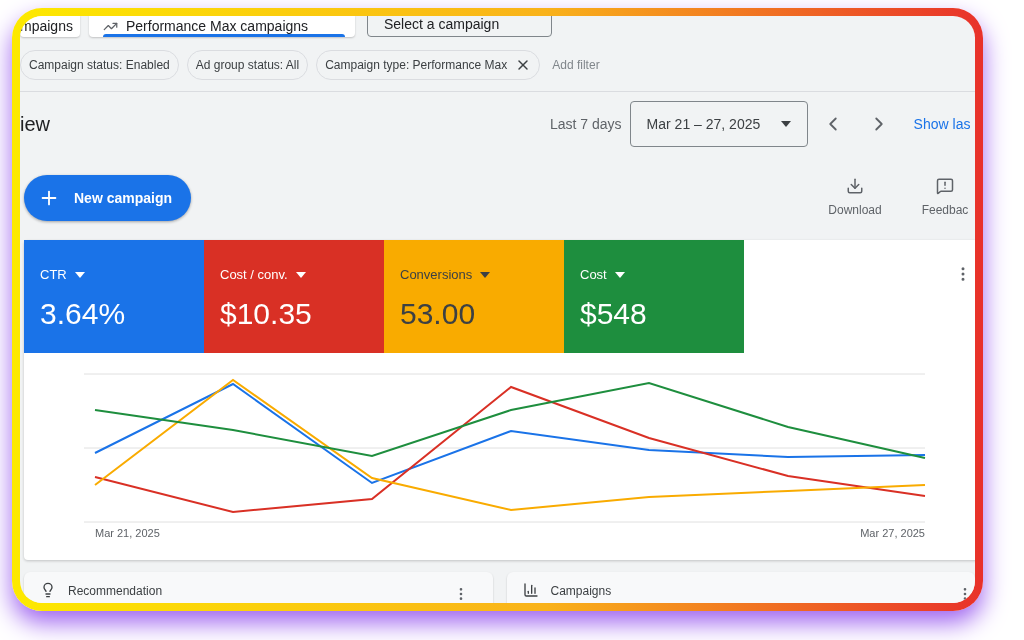 This screenshot has width=1024, height=640. What do you see at coordinates (247, 65) in the screenshot?
I see `filter-label: Ad group status: All` at bounding box center [247, 65].